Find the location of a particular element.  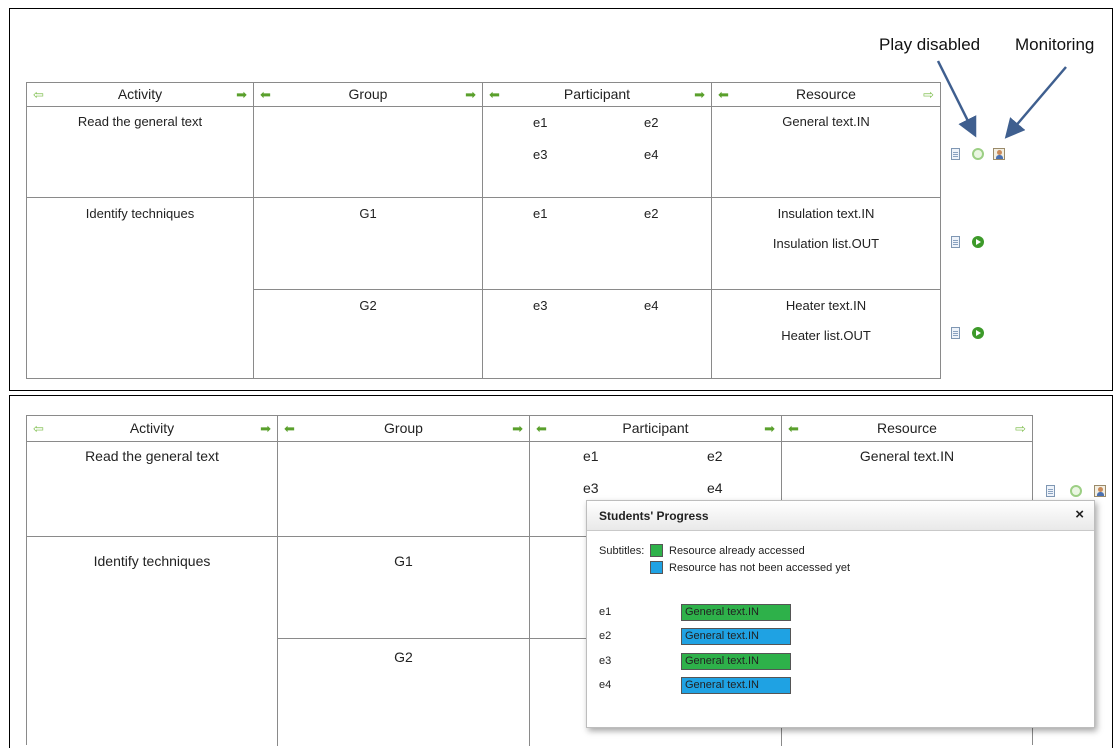

resource-cell: Insulation text.IN Insulation list.OUT is located at coordinates (826, 244).